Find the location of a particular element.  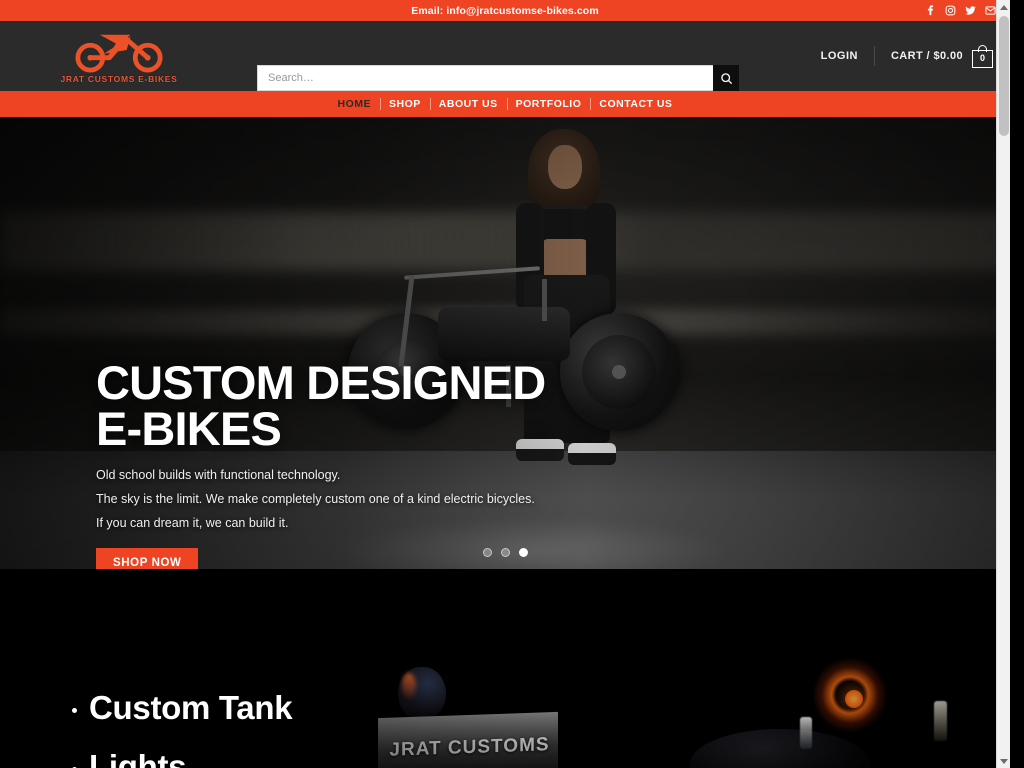

feature-item-custom-tank: Custom Tank is located at coordinates (182, 707).